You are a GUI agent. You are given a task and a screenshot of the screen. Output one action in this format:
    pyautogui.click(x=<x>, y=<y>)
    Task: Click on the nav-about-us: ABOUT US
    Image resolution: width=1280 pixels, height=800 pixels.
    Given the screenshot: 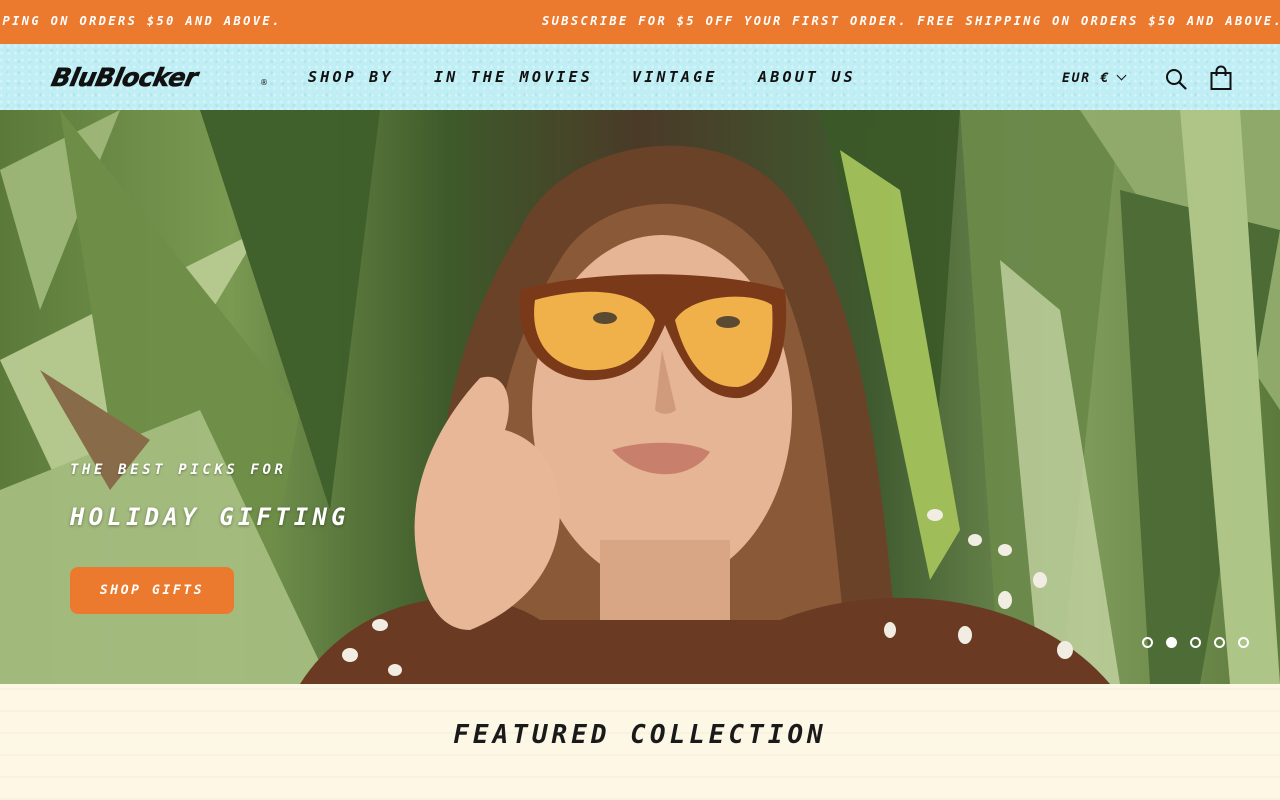 What is the action you would take?
    pyautogui.click(x=807, y=77)
    